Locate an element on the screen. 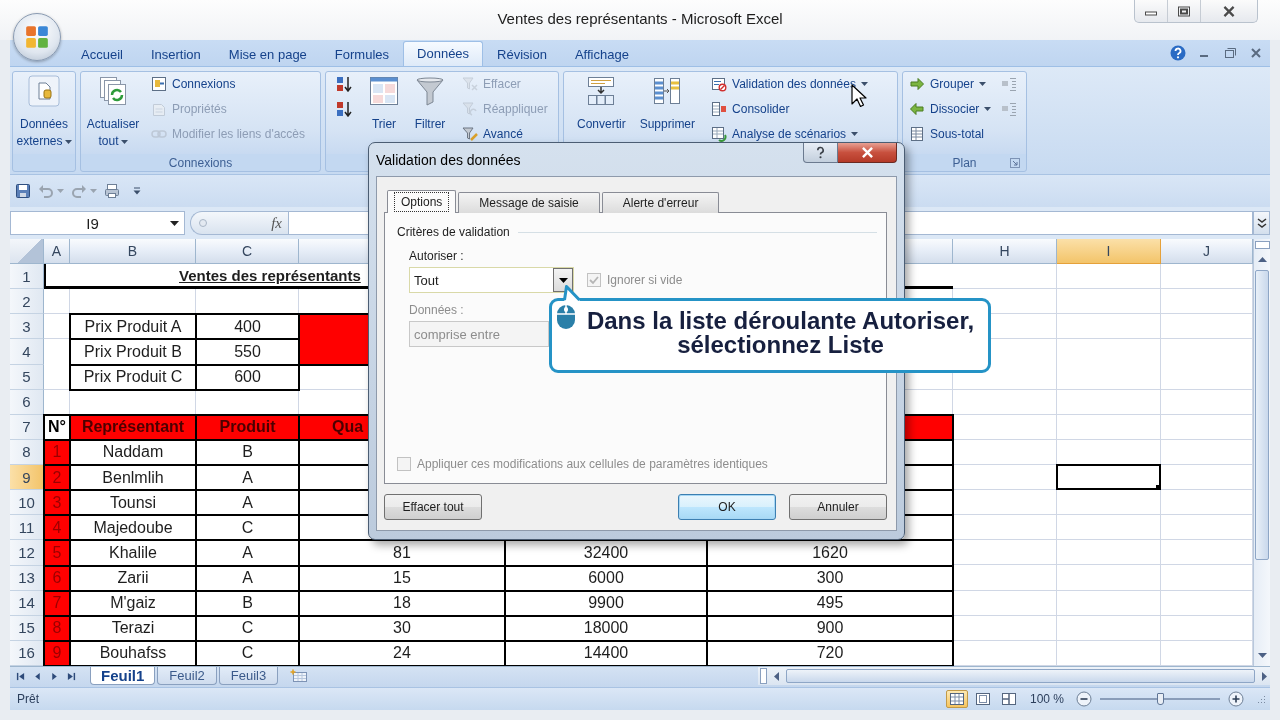 Image resolution: width=1280 pixels, height=720 pixels. dialog-button: OK is located at coordinates (727, 507).